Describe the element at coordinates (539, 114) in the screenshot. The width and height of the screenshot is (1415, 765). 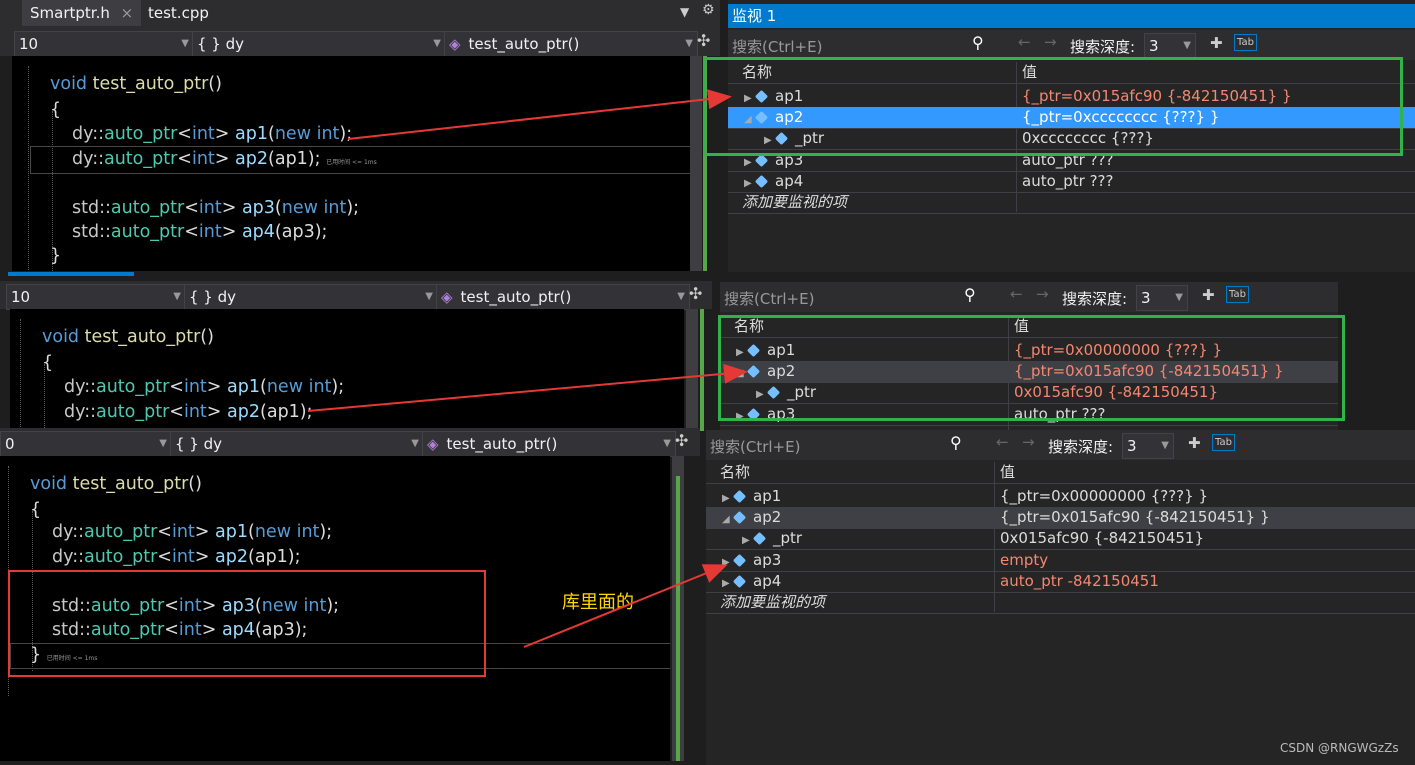
I see `arrow-to-ap1` at that location.